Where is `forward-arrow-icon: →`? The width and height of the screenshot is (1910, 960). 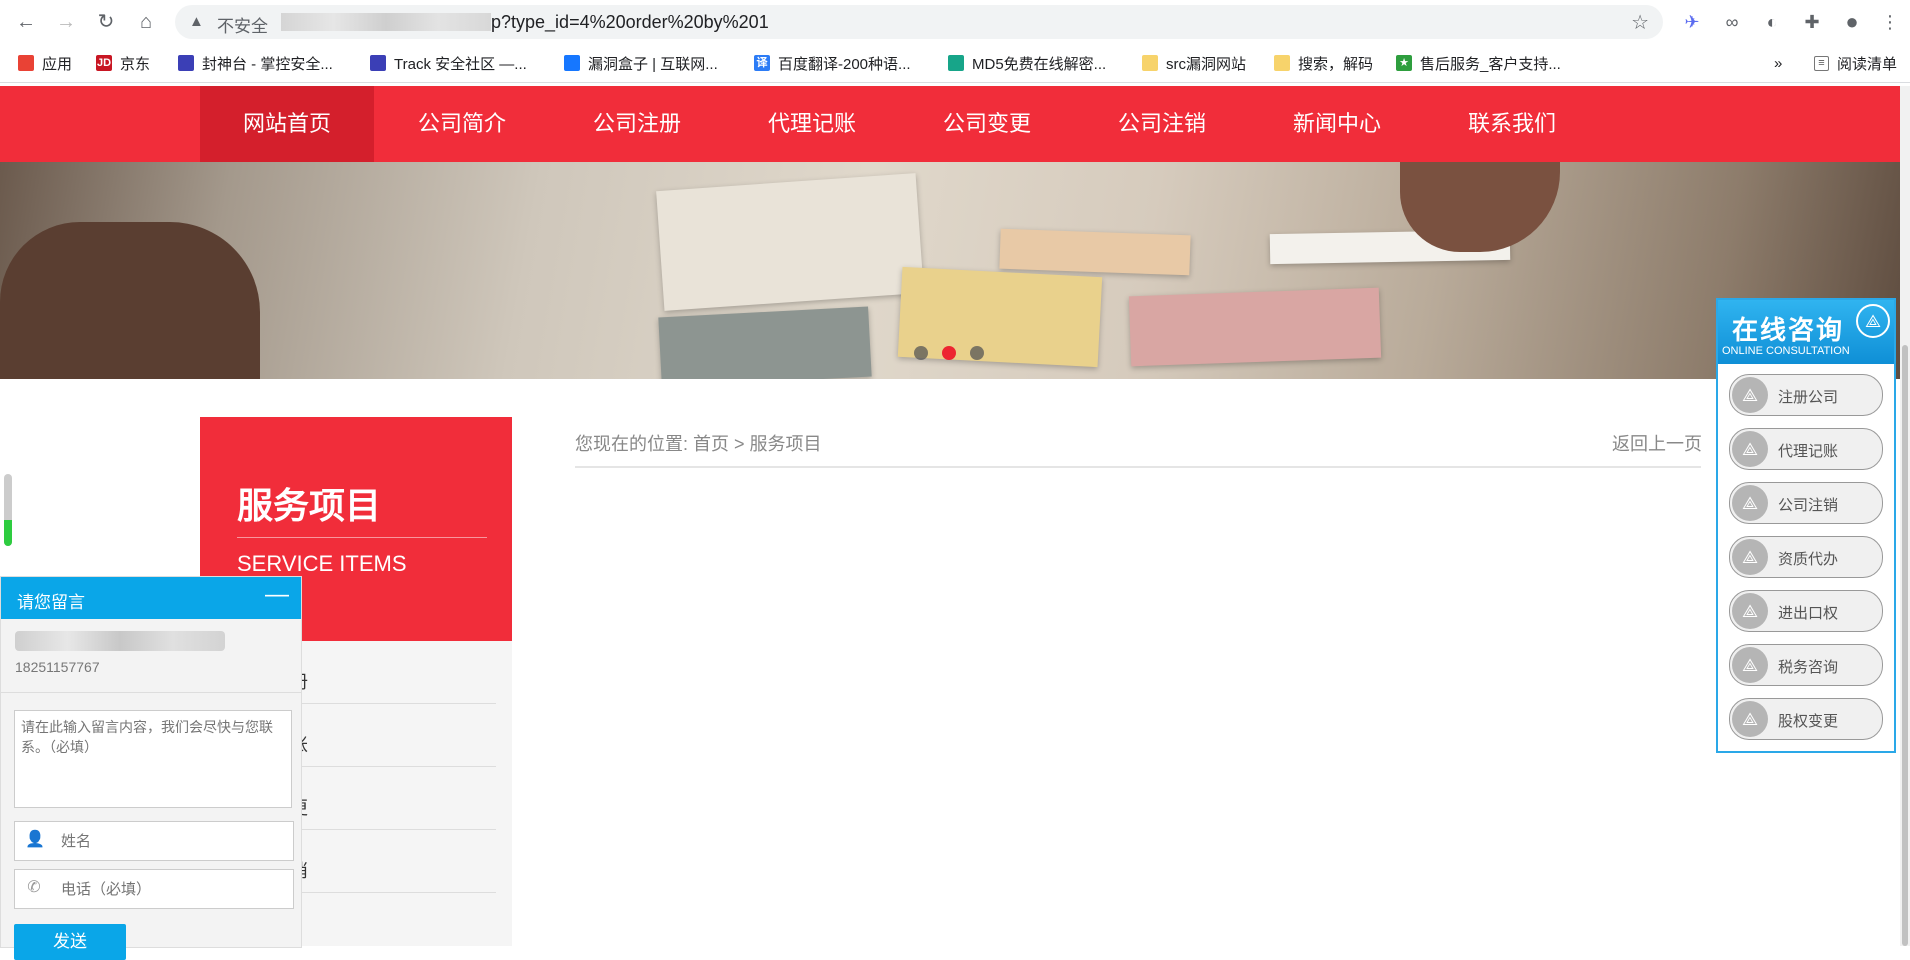
forward-arrow-icon: → is located at coordinates (66, 22).